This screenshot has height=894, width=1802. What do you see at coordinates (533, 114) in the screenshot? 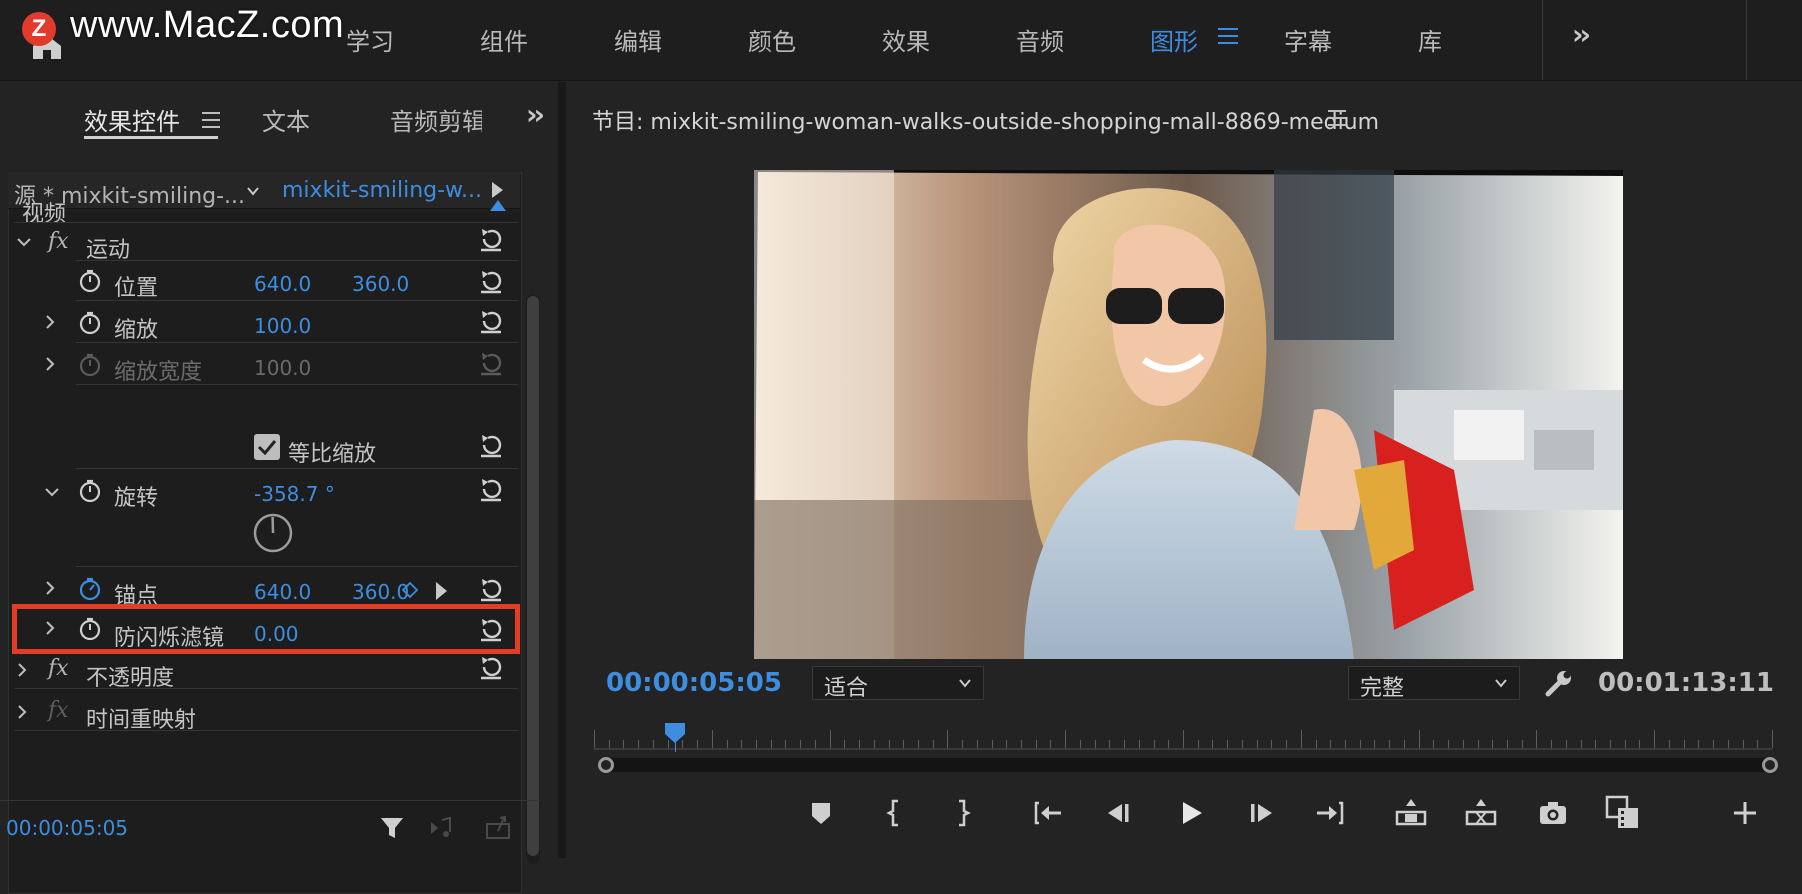
I see `panel-overflow-icon: ››` at bounding box center [533, 114].